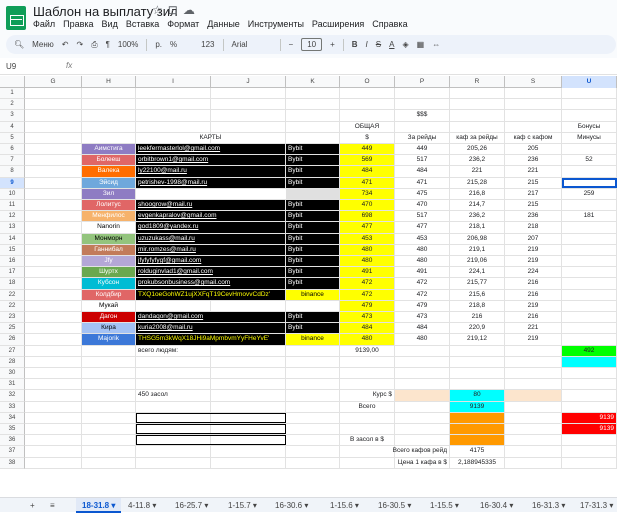  Describe the element at coordinates (108, 44) in the screenshot. I see `paint-format-icon: ¶` at that location.